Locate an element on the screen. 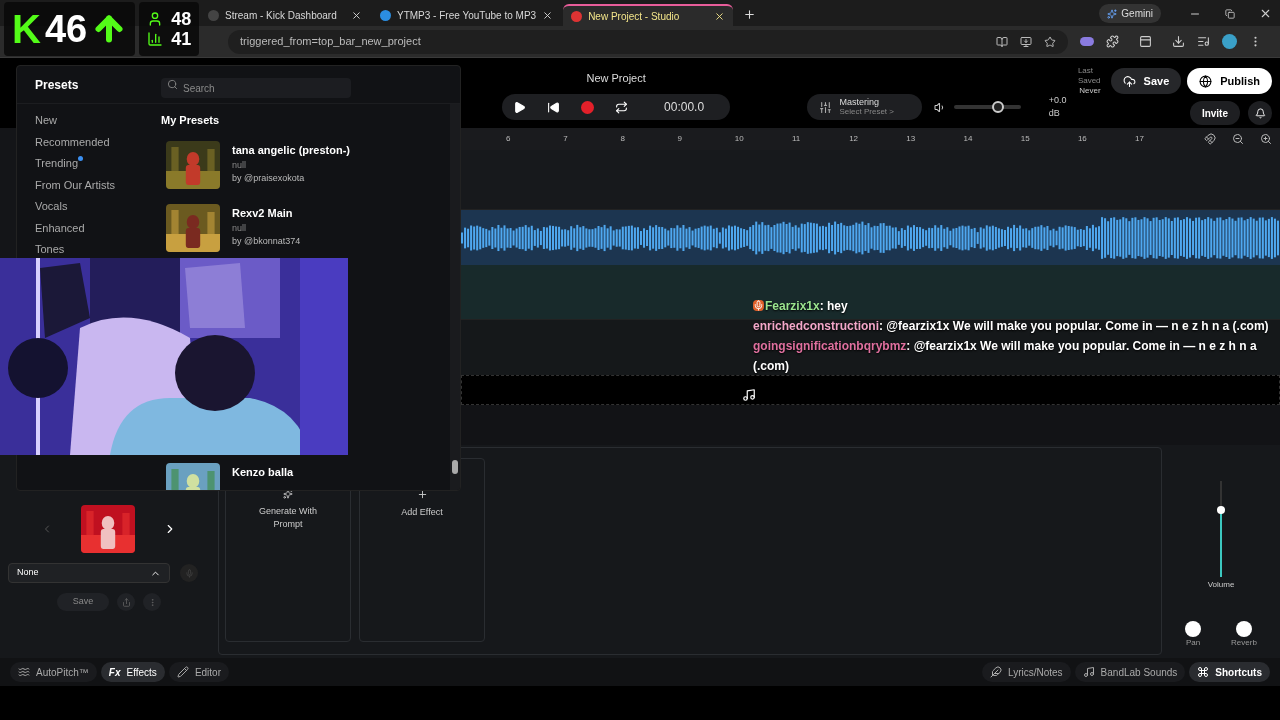  new-tab-icon is located at coordinates (750, 14).